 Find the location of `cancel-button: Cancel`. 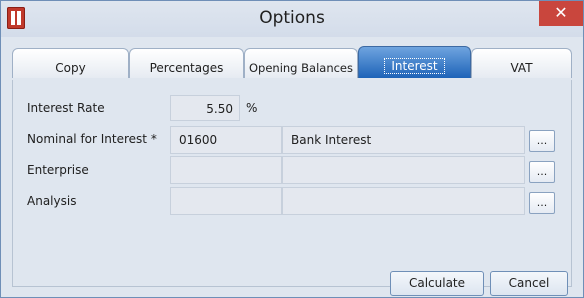

cancel-button: Cancel is located at coordinates (529, 283).